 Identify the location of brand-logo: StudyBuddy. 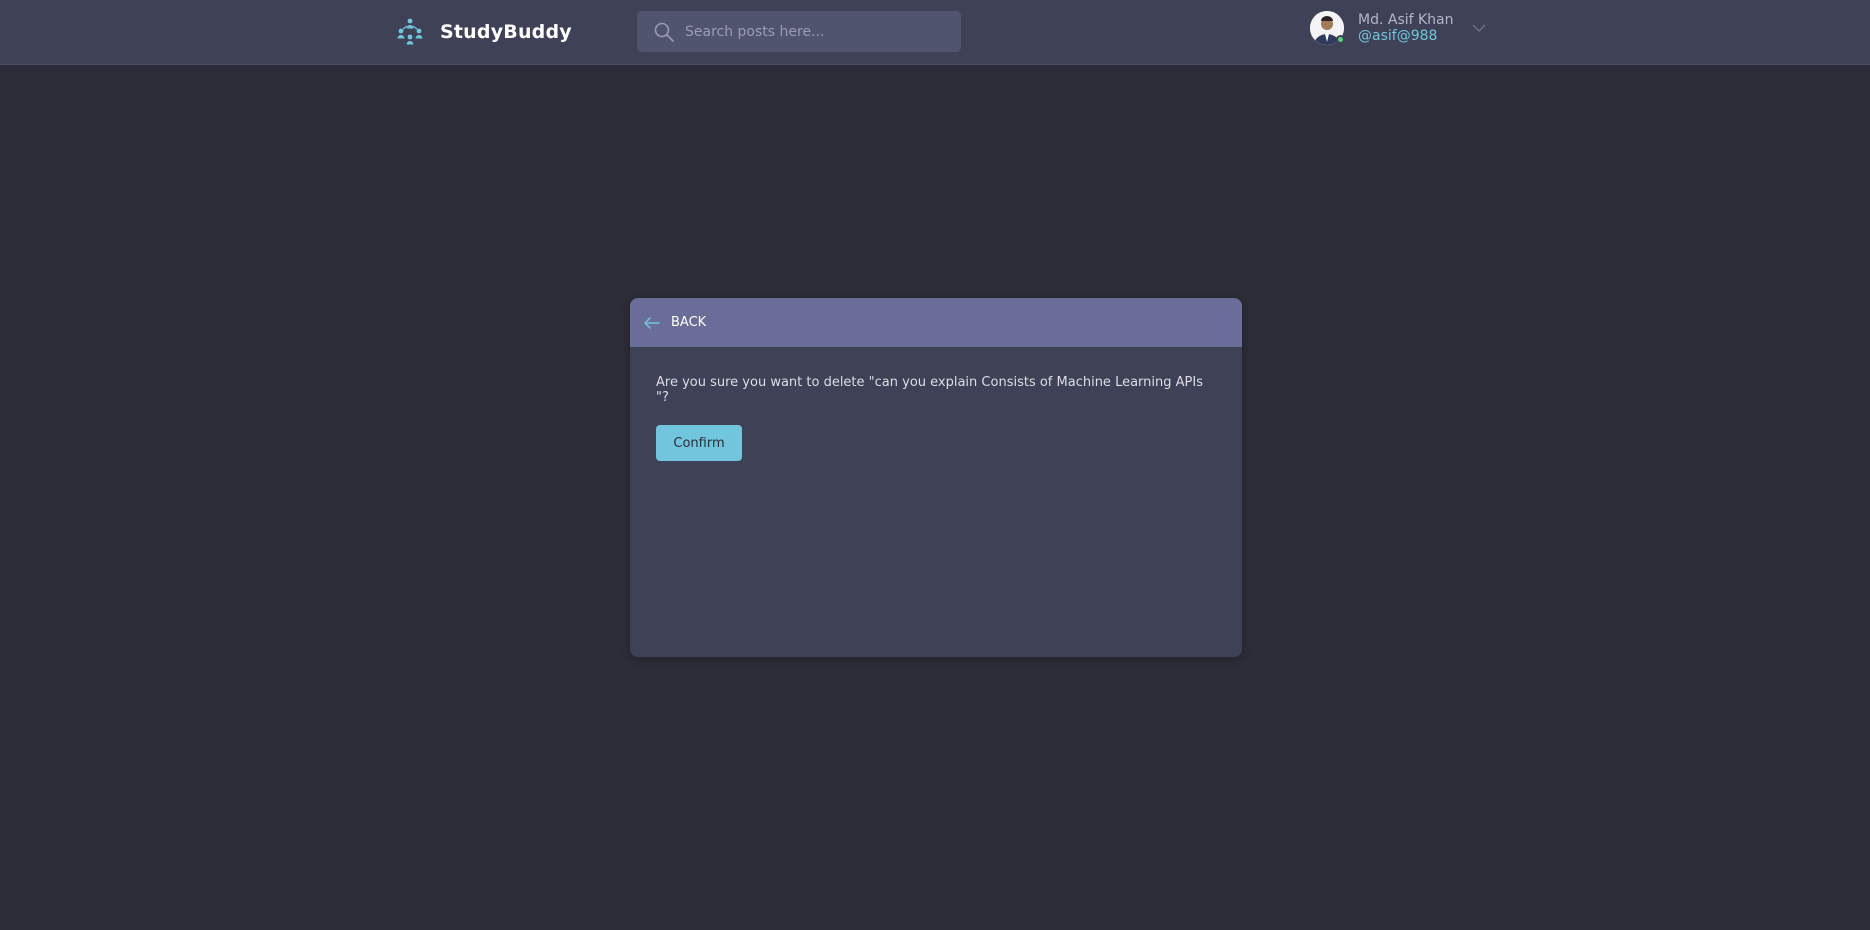
(483, 32).